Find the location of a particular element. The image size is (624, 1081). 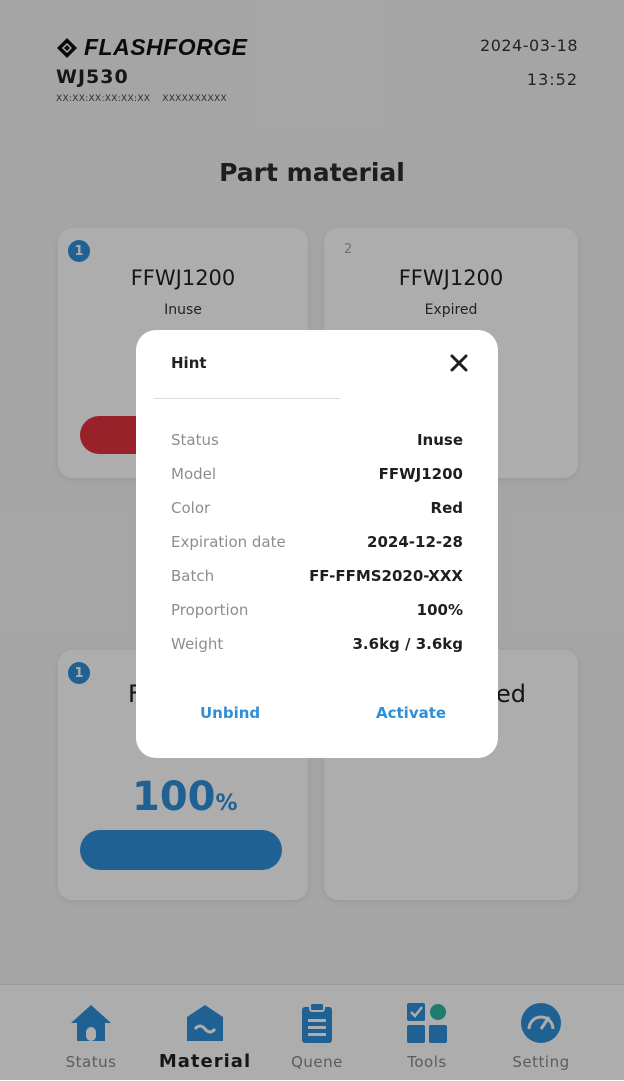

detail-value: 3.6kg / 3.6kg is located at coordinates (408, 644).